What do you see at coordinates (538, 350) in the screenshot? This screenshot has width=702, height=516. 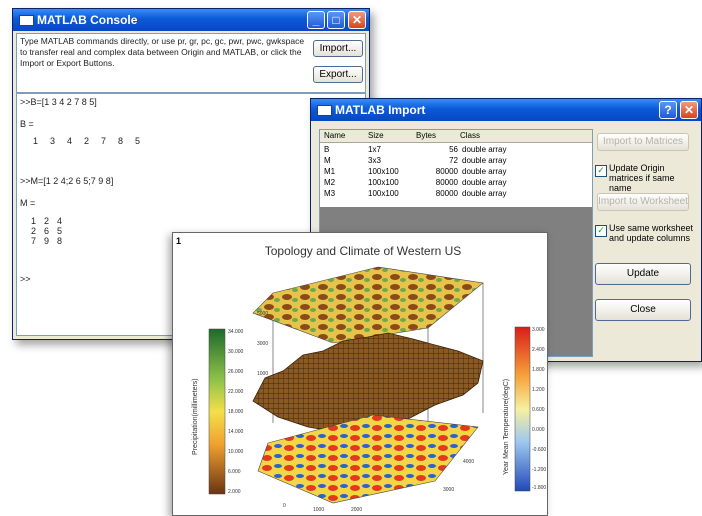 I see `scale-tick-label: 2.400` at bounding box center [538, 350].